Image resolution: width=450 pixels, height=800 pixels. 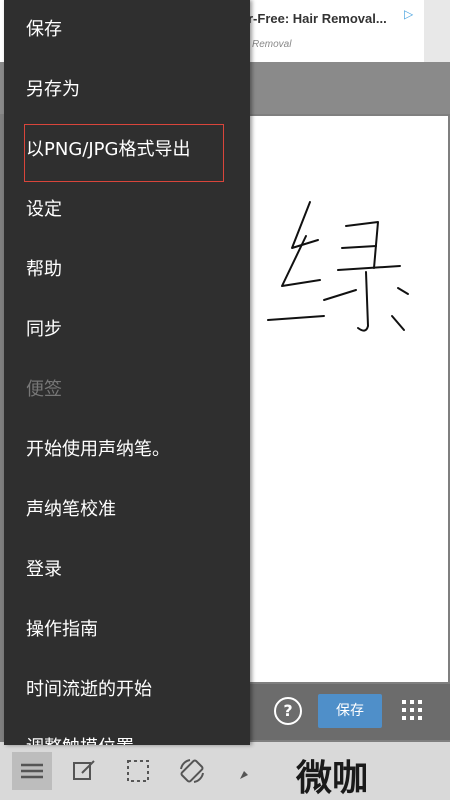 I want to click on watermark-text: 微咖, so click(x=331, y=777).